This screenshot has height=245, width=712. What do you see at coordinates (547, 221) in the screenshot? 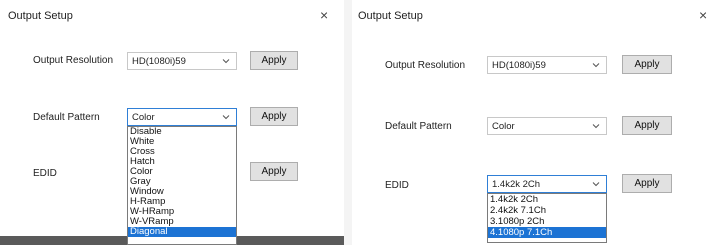
I see `dropdown-option: 3.1080p 2Ch` at bounding box center [547, 221].